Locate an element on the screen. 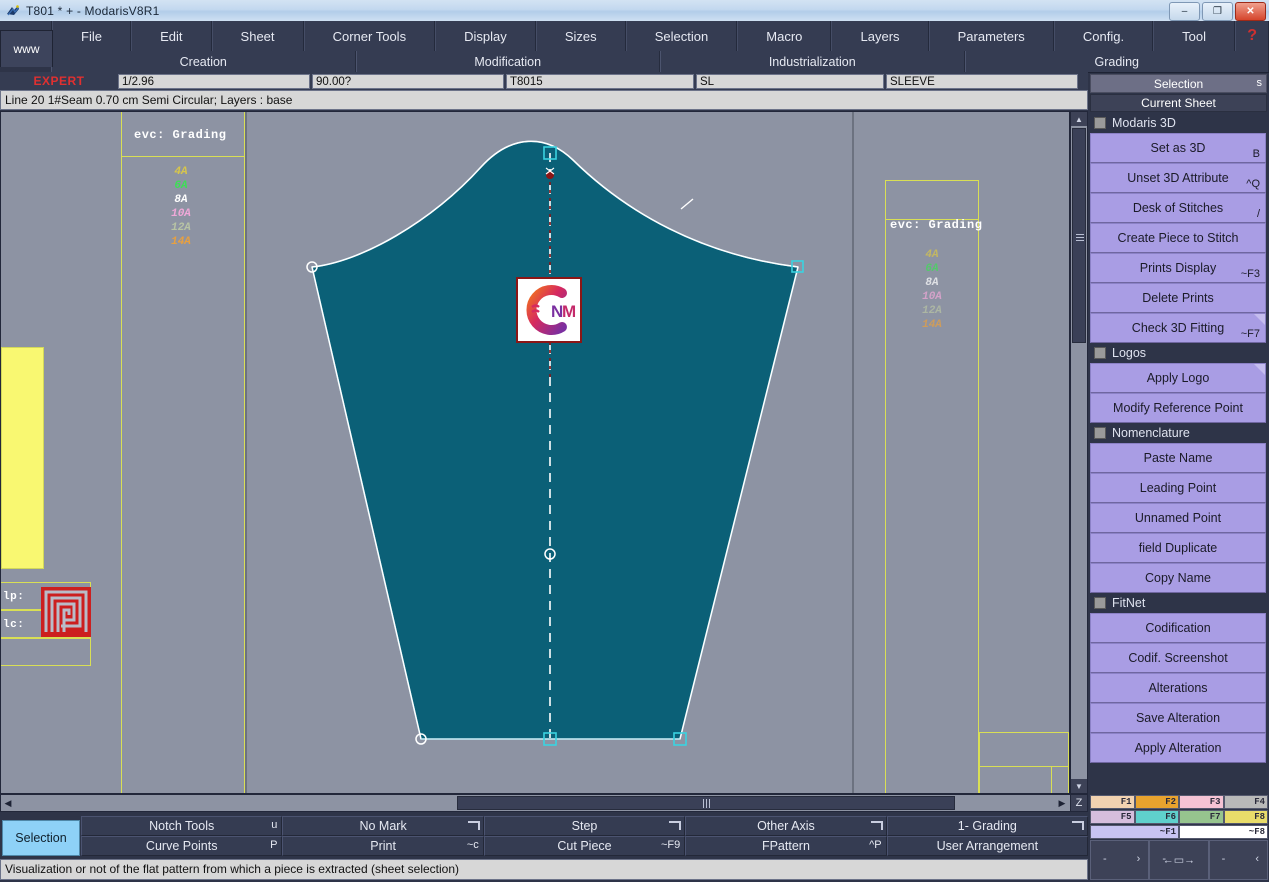 The image size is (1269, 882). group-tab-grading: Grading is located at coordinates (1116, 61).